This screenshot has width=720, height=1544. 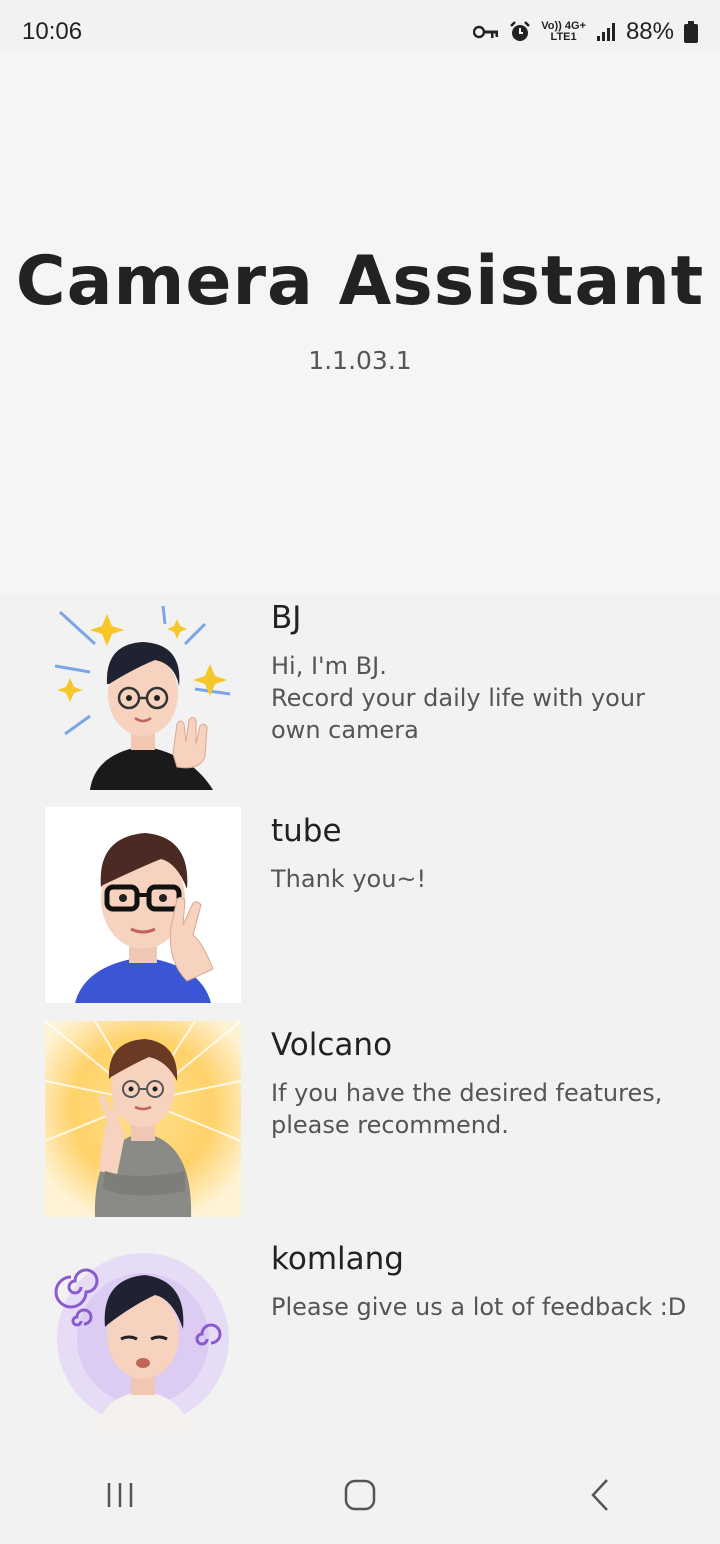 I want to click on home-button, so click(x=360, y=1497).